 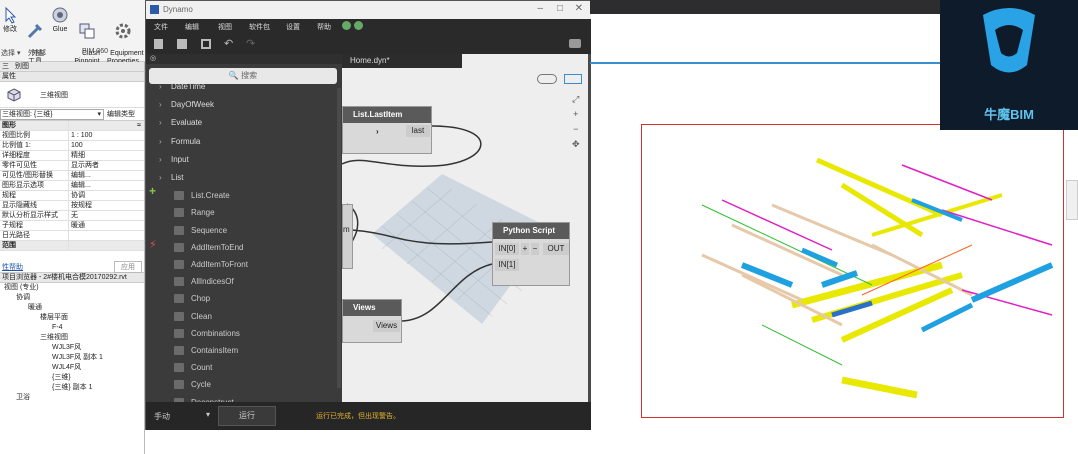 What do you see at coordinates (158, 44) in the screenshot?
I see `new-file-icon` at bounding box center [158, 44].